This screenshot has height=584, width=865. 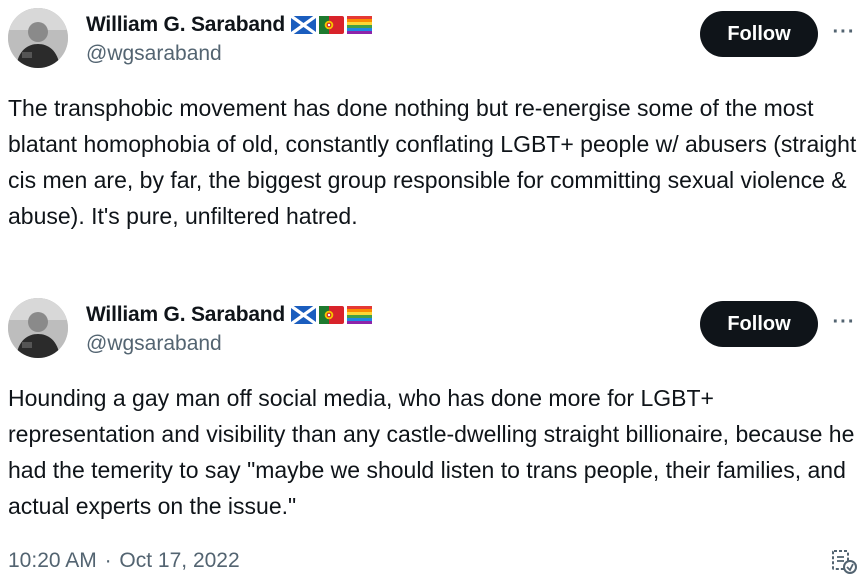 What do you see at coordinates (179, 560) in the screenshot?
I see `timestamp-date: Oct 17, 2022` at bounding box center [179, 560].